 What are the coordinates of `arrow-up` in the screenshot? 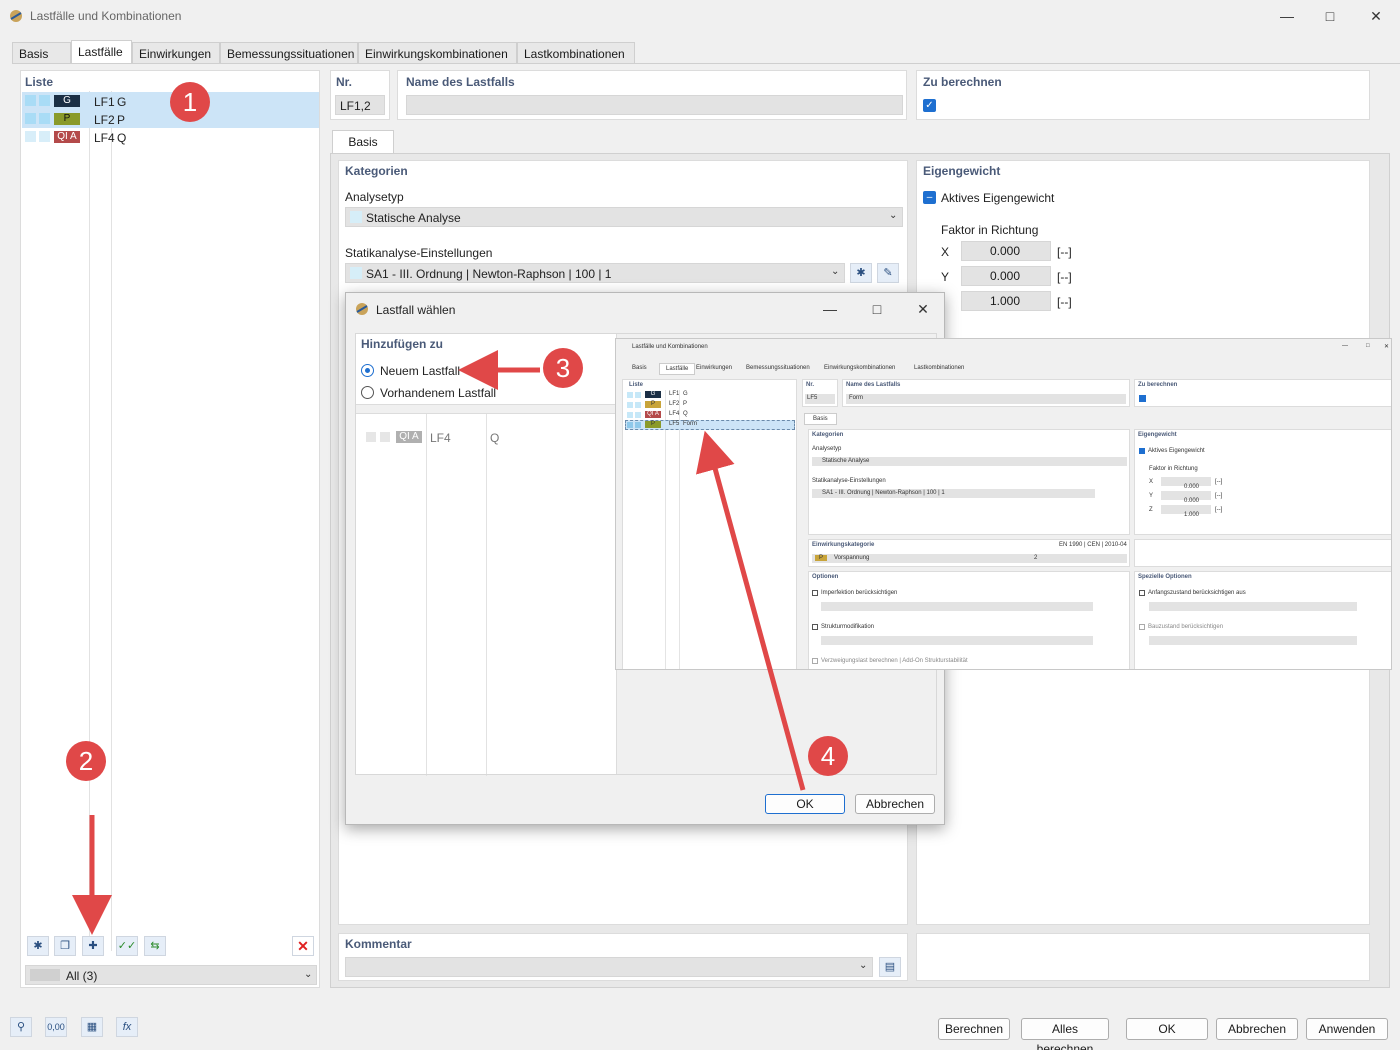 It's located at (750, 610).